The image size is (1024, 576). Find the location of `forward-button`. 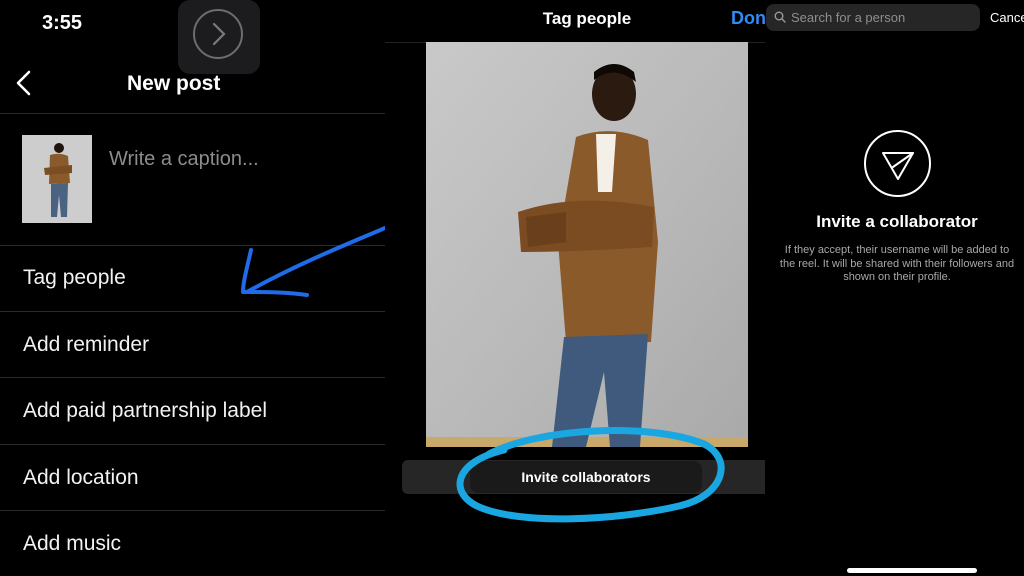

forward-button is located at coordinates (219, 37).